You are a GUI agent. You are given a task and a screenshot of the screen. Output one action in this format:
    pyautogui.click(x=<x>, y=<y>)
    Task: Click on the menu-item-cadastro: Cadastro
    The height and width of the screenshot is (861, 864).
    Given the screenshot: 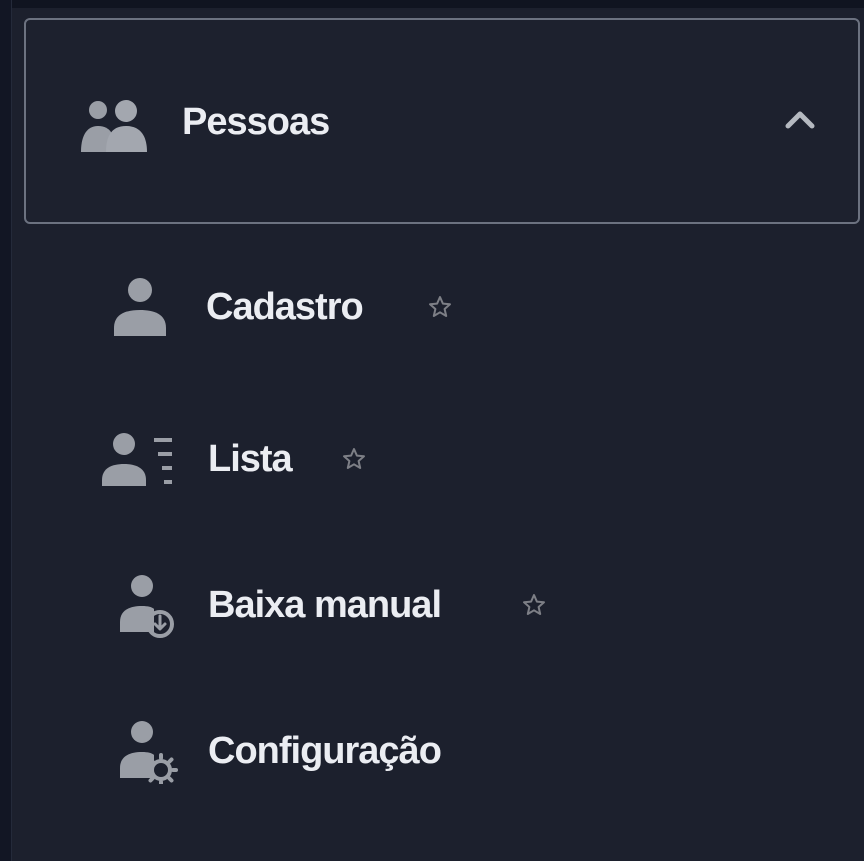 What is the action you would take?
    pyautogui.click(x=460, y=307)
    